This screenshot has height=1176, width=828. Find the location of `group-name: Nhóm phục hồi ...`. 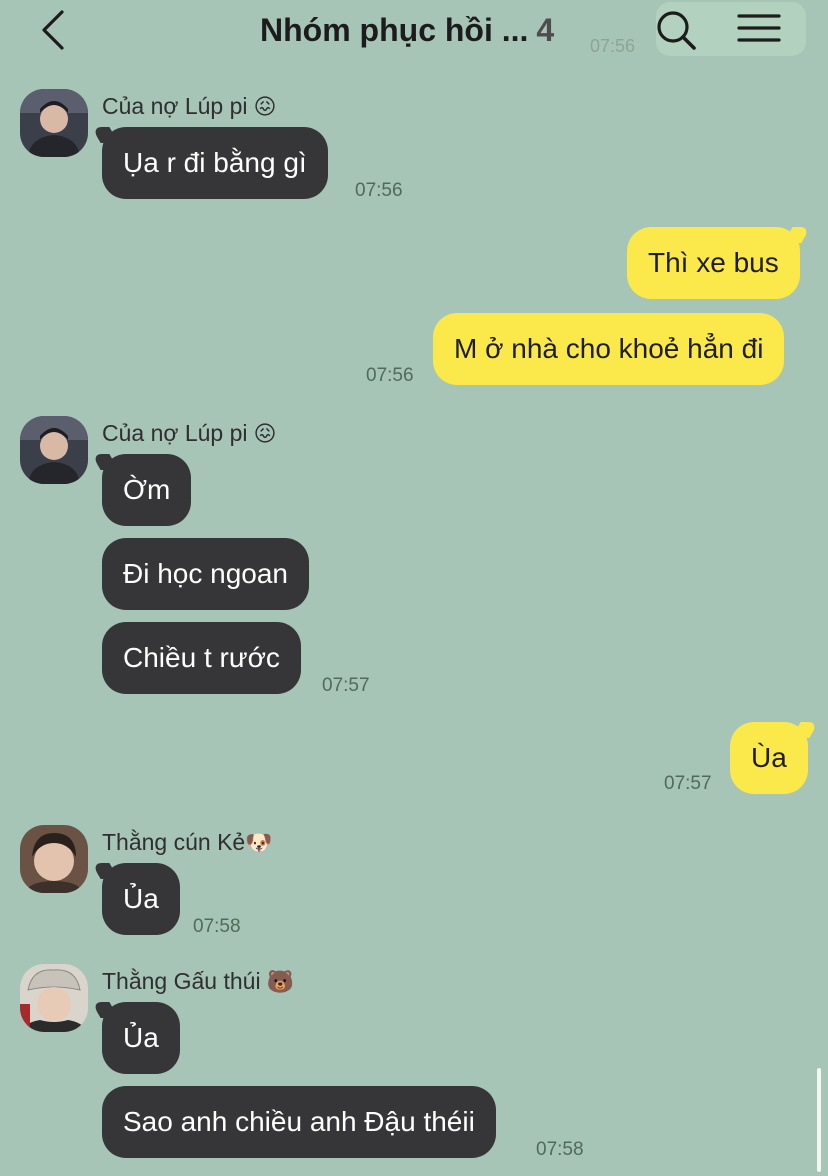

group-name: Nhóm phục hồi ... is located at coordinates (394, 30).